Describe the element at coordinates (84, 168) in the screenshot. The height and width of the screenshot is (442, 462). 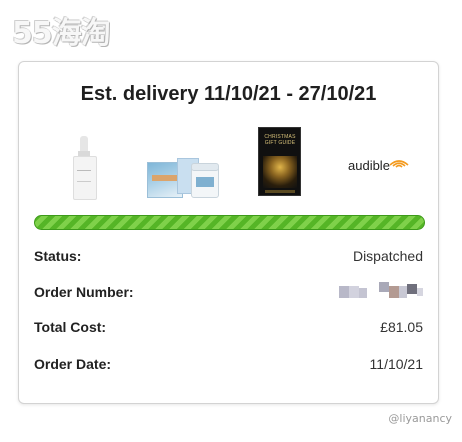
I see `product-image-serum` at that location.